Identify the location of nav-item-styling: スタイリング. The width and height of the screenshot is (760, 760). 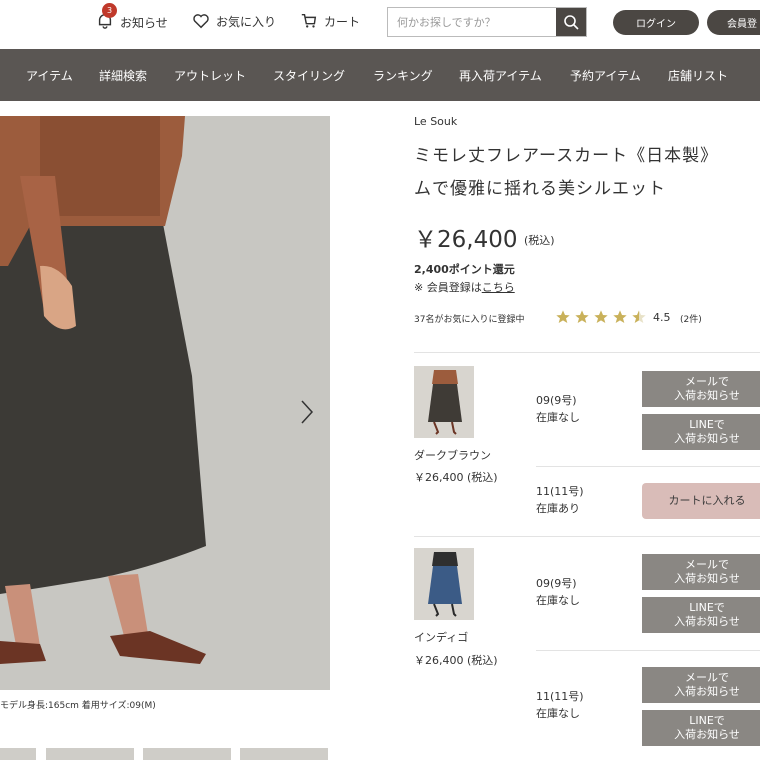
(309, 75).